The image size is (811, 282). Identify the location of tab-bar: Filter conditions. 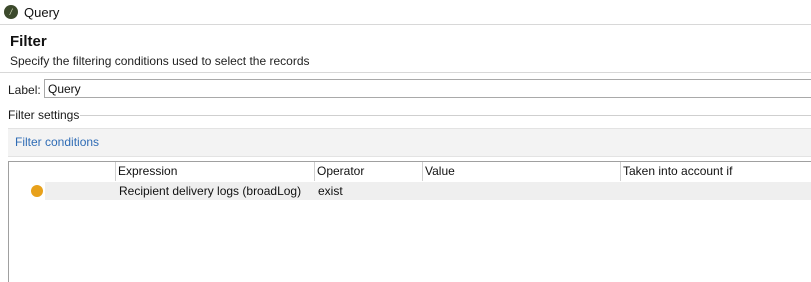
(409, 142).